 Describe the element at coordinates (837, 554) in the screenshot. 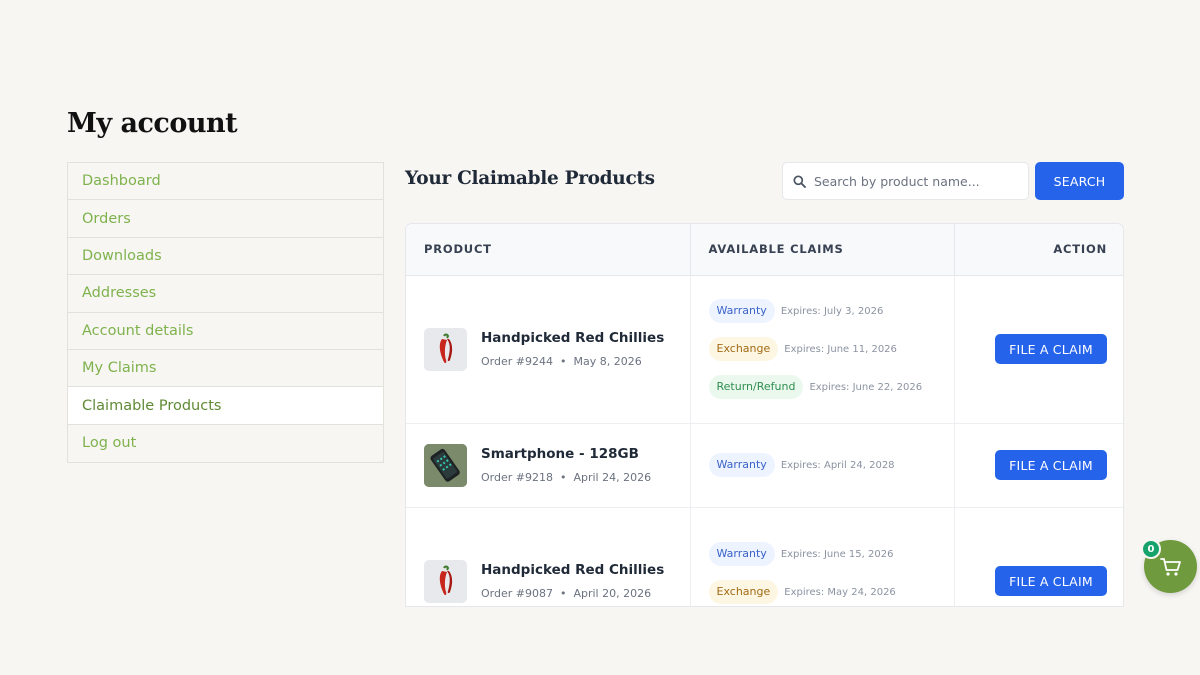

I see `claim-expiry: Expires: June 15, 2026` at that location.